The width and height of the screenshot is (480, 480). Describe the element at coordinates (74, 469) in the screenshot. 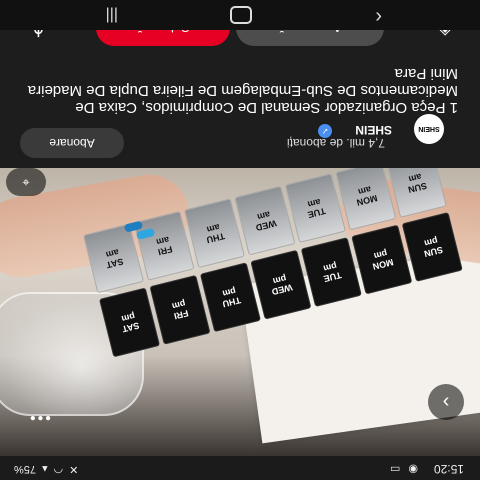

I see `mute-icon: ✕` at that location.